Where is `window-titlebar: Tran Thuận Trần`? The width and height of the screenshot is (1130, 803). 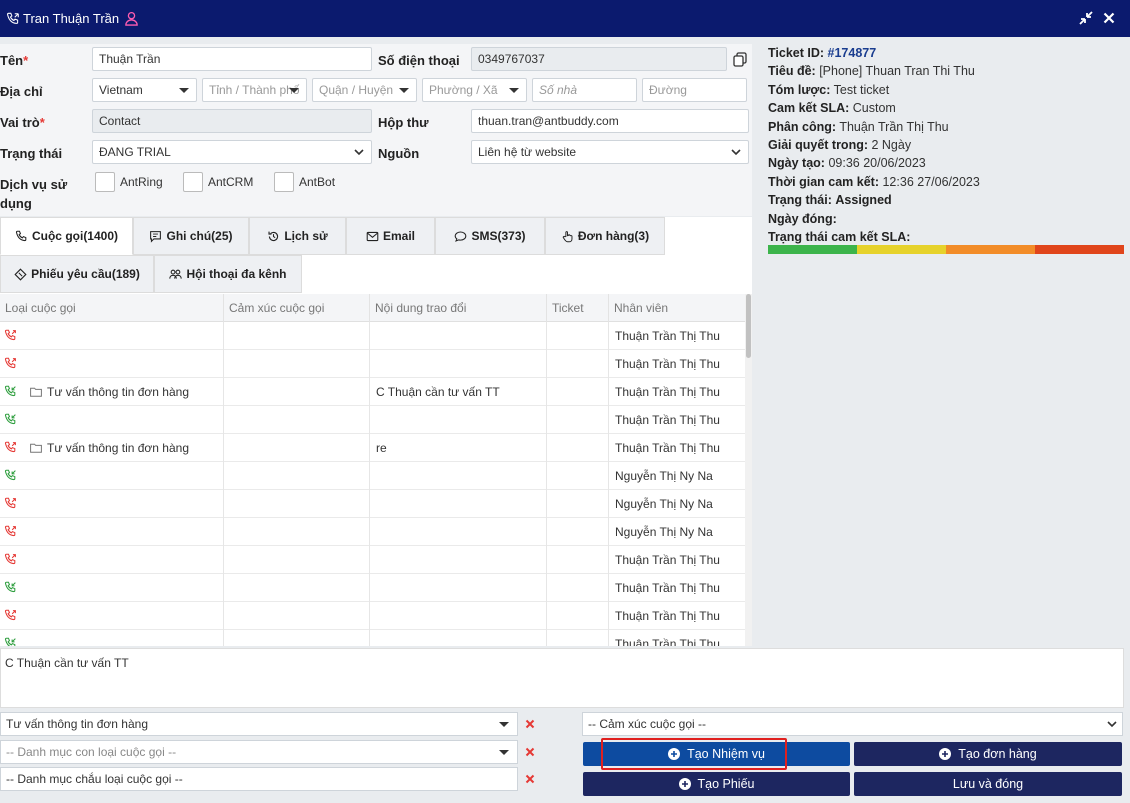
window-titlebar: Tran Thuận Trần is located at coordinates (565, 18).